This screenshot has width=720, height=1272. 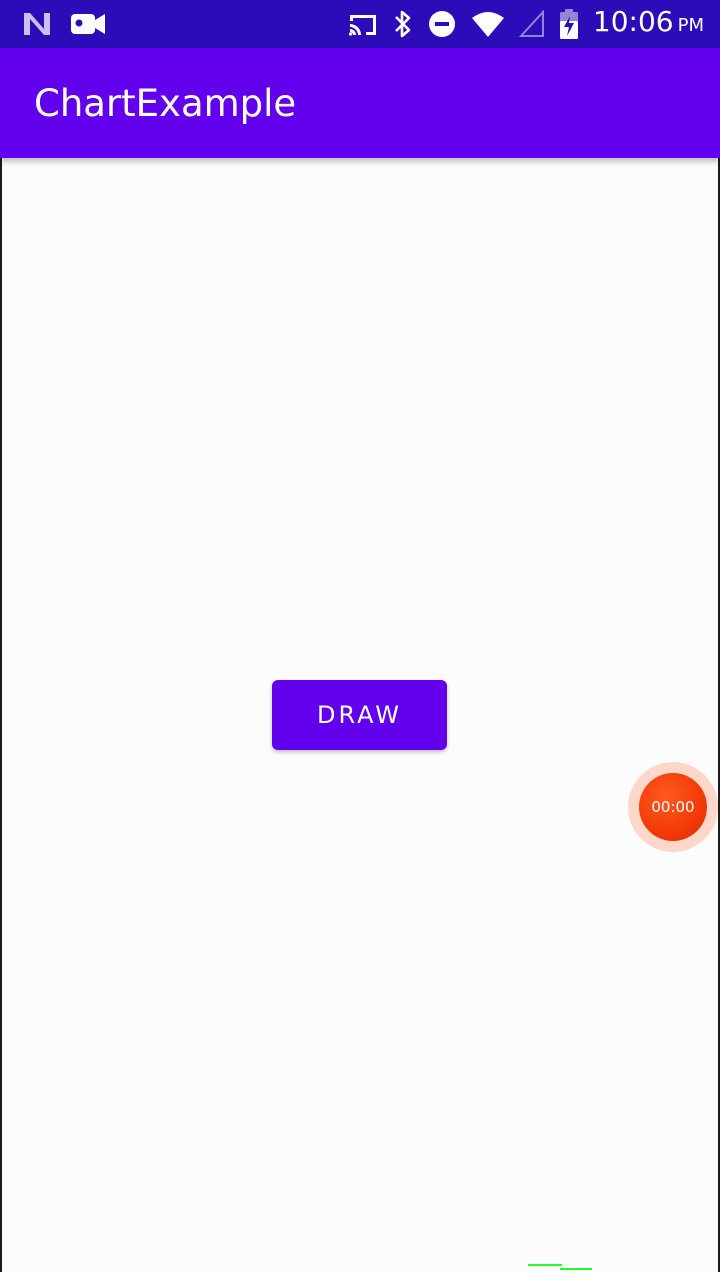 I want to click on app-bar: ChartExample, so click(x=360, y=103).